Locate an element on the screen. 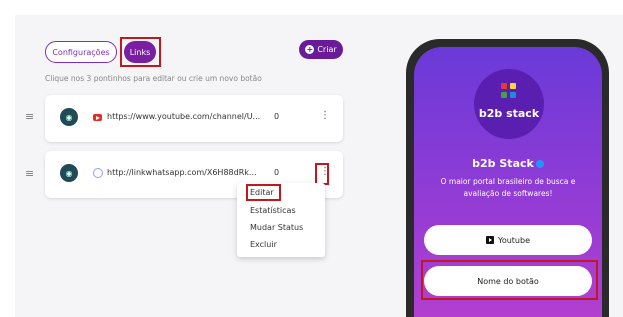 This screenshot has height=317, width=623. preview-button-youtube: Youtube is located at coordinates (508, 240).